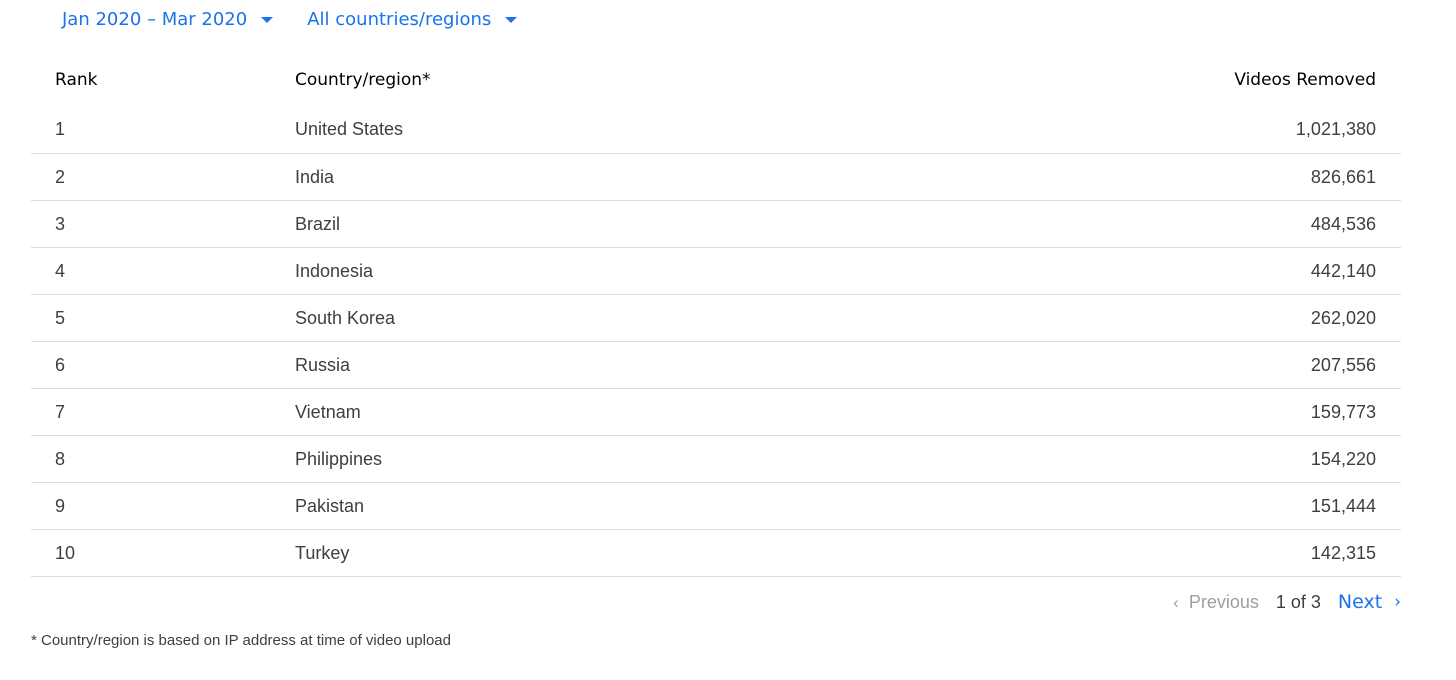 The height and width of the screenshot is (680, 1456). What do you see at coordinates (328, 411) in the screenshot?
I see `country-cell: Vietnam` at bounding box center [328, 411].